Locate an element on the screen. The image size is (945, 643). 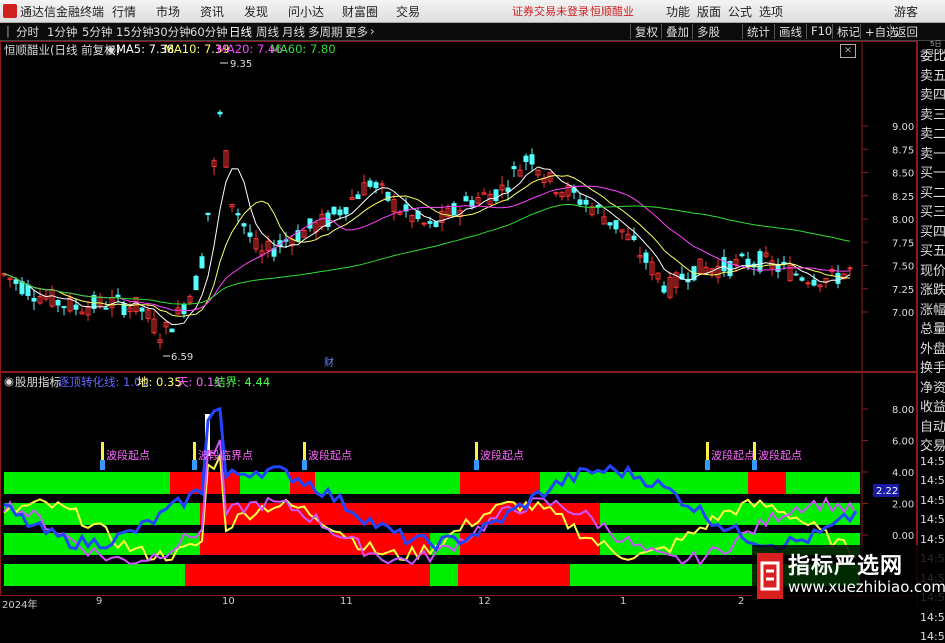
guest-user: 游客 is located at coordinates (906, 11).